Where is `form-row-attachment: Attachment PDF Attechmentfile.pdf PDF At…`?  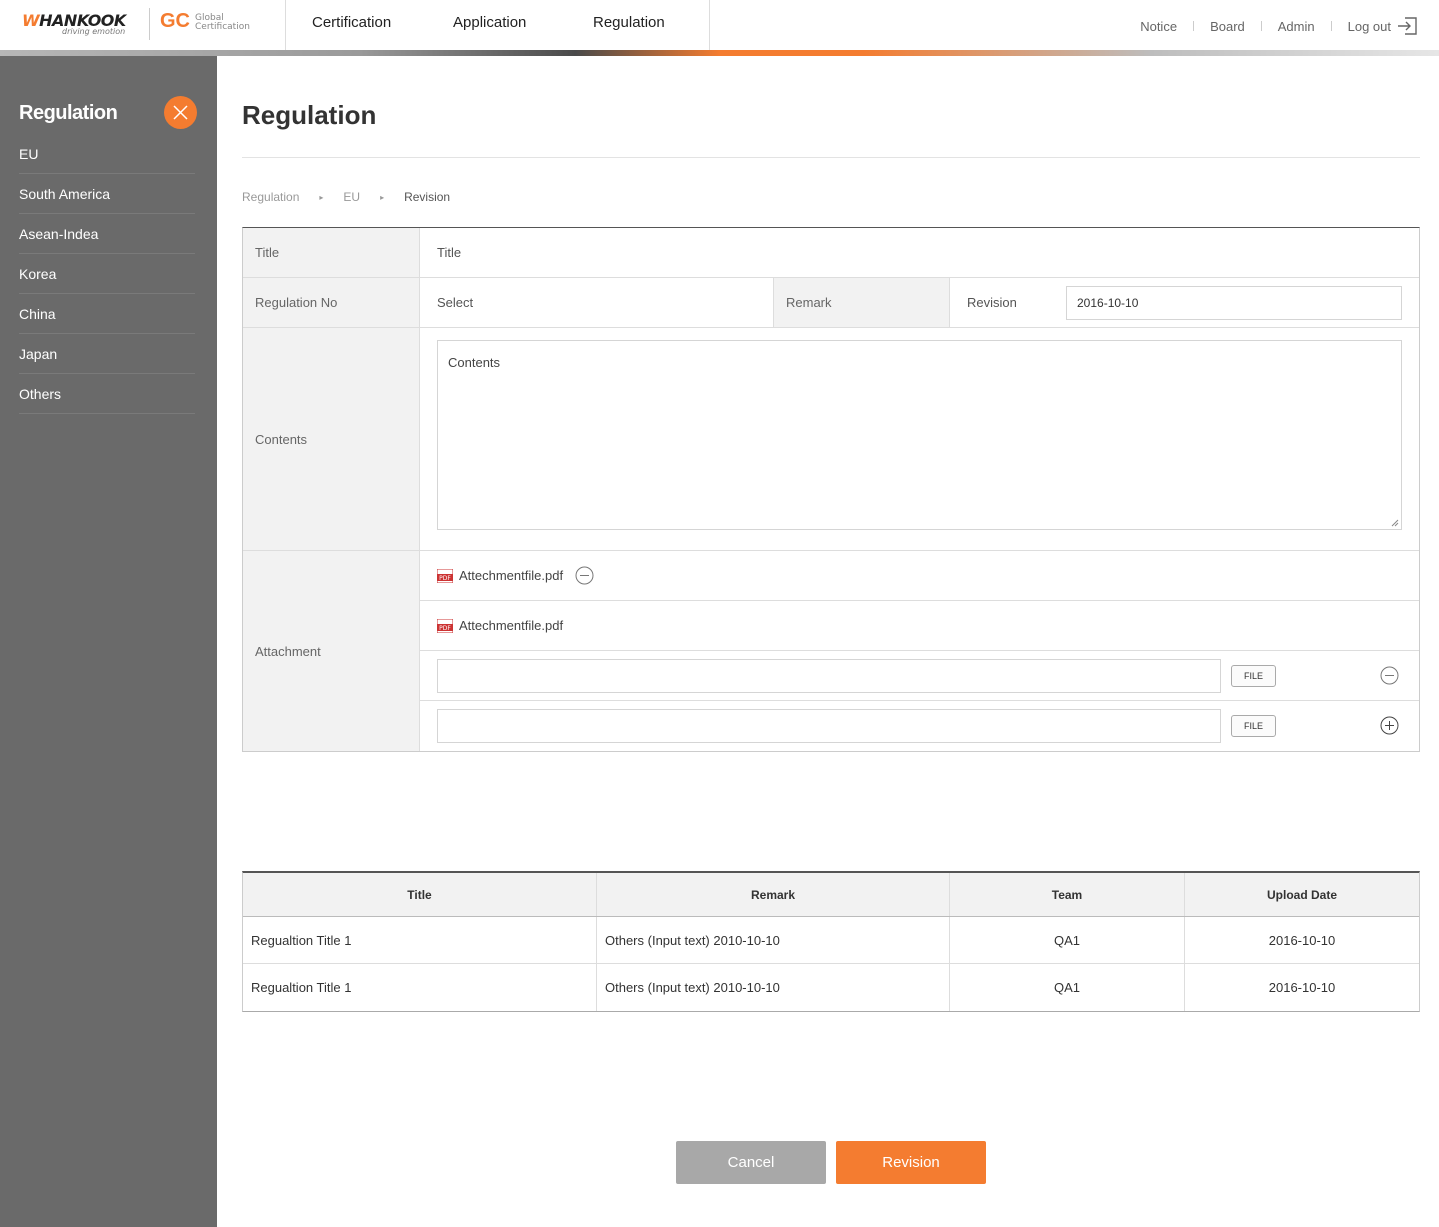
form-row-attachment: Attachment PDF Attechmentfile.pdf PDF At… is located at coordinates (831, 651).